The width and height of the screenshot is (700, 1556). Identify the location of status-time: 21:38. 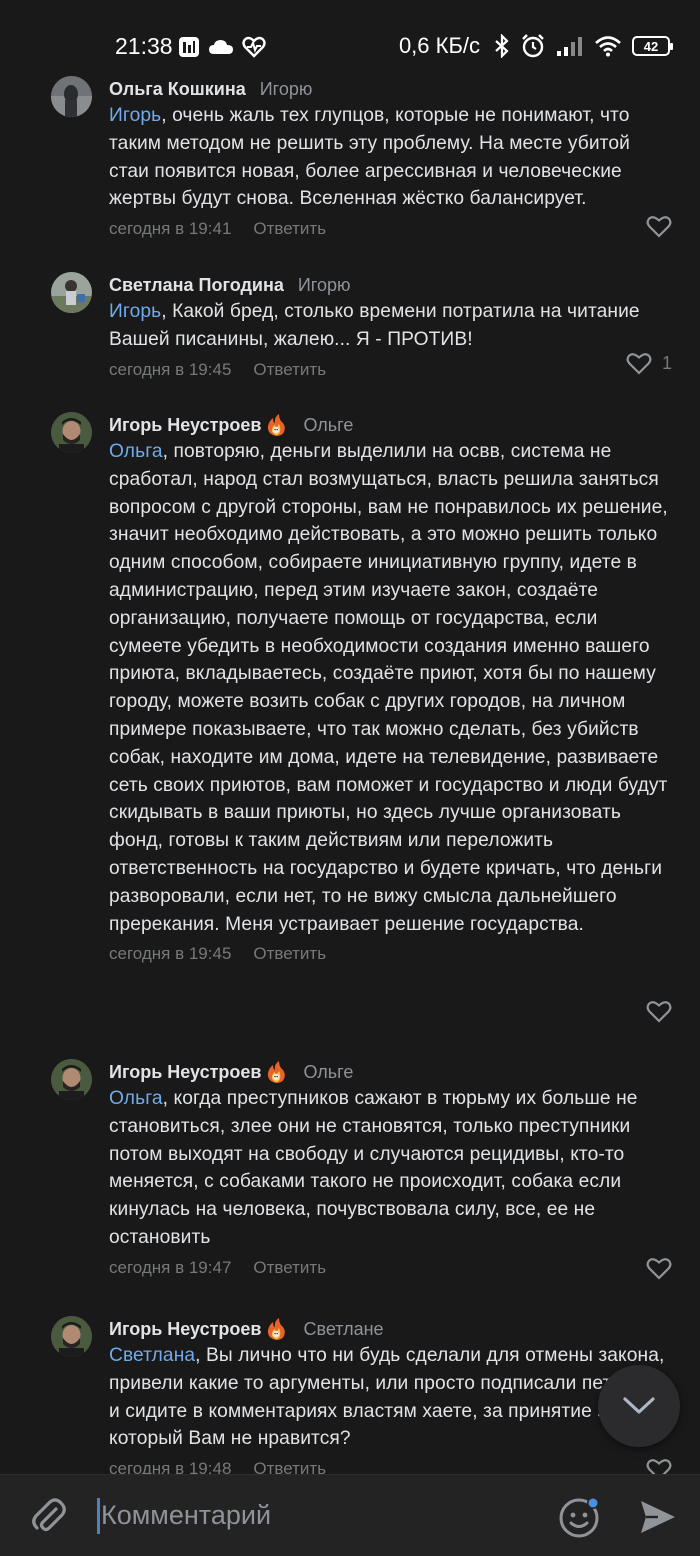
(144, 46).